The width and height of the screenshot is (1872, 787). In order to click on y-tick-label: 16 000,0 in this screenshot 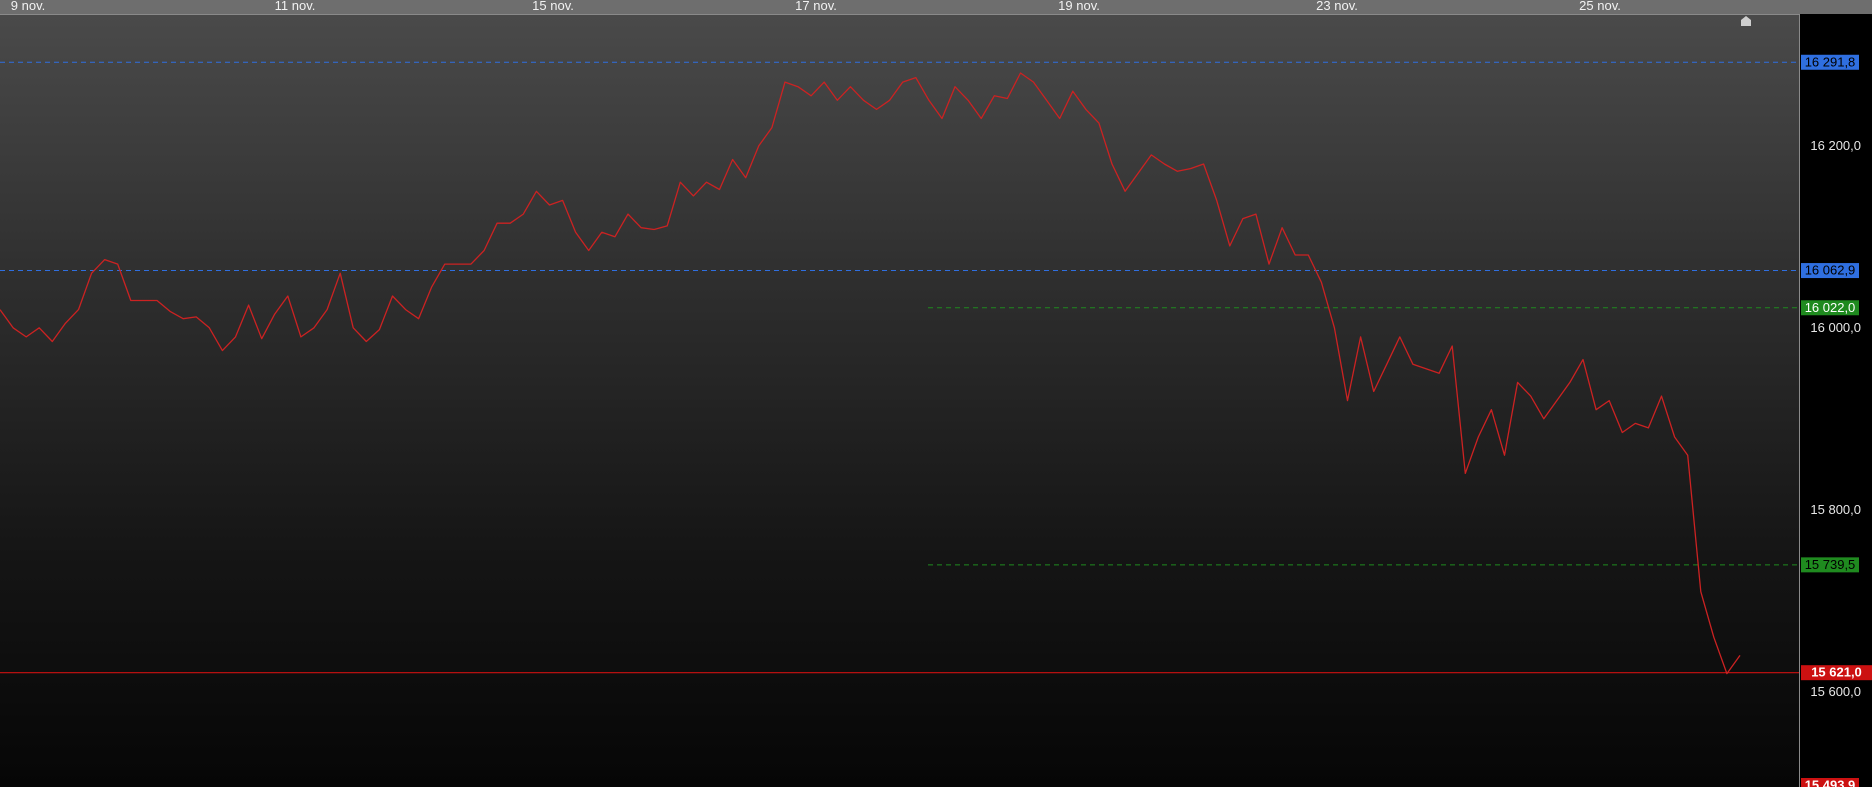, I will do `click(1835, 327)`.